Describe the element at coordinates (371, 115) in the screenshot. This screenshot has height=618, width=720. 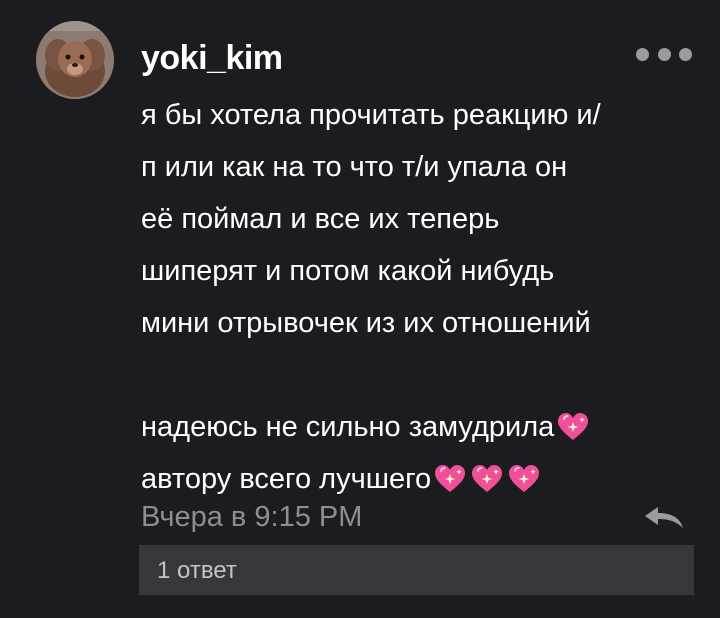
I see `comment-line: я бы хотела прочитать реакцию и/` at that location.